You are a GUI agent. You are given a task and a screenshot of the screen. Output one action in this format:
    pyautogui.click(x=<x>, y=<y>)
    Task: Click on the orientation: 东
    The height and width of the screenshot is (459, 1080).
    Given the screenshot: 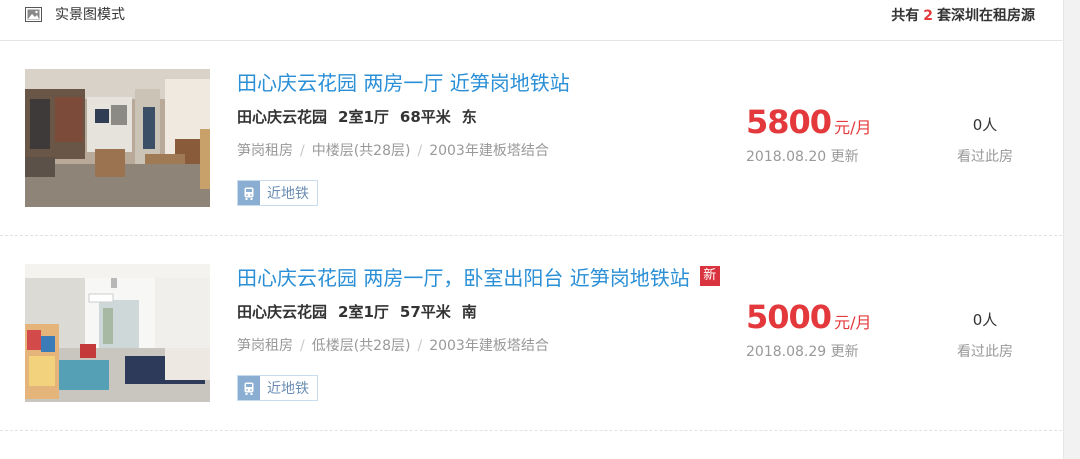 What is the action you would take?
    pyautogui.click(x=469, y=117)
    